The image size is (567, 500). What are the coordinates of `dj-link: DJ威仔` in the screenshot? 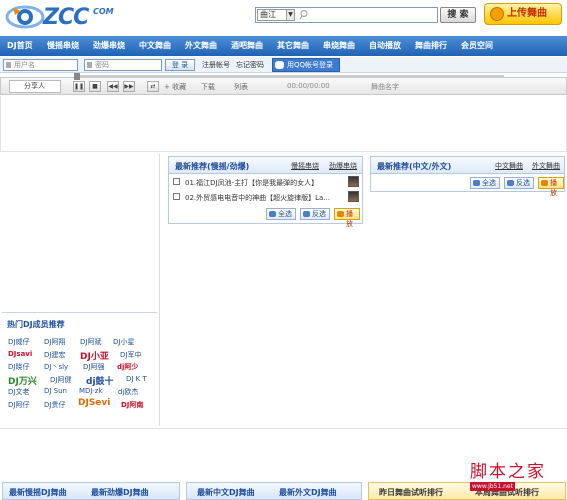 It's located at (18, 342).